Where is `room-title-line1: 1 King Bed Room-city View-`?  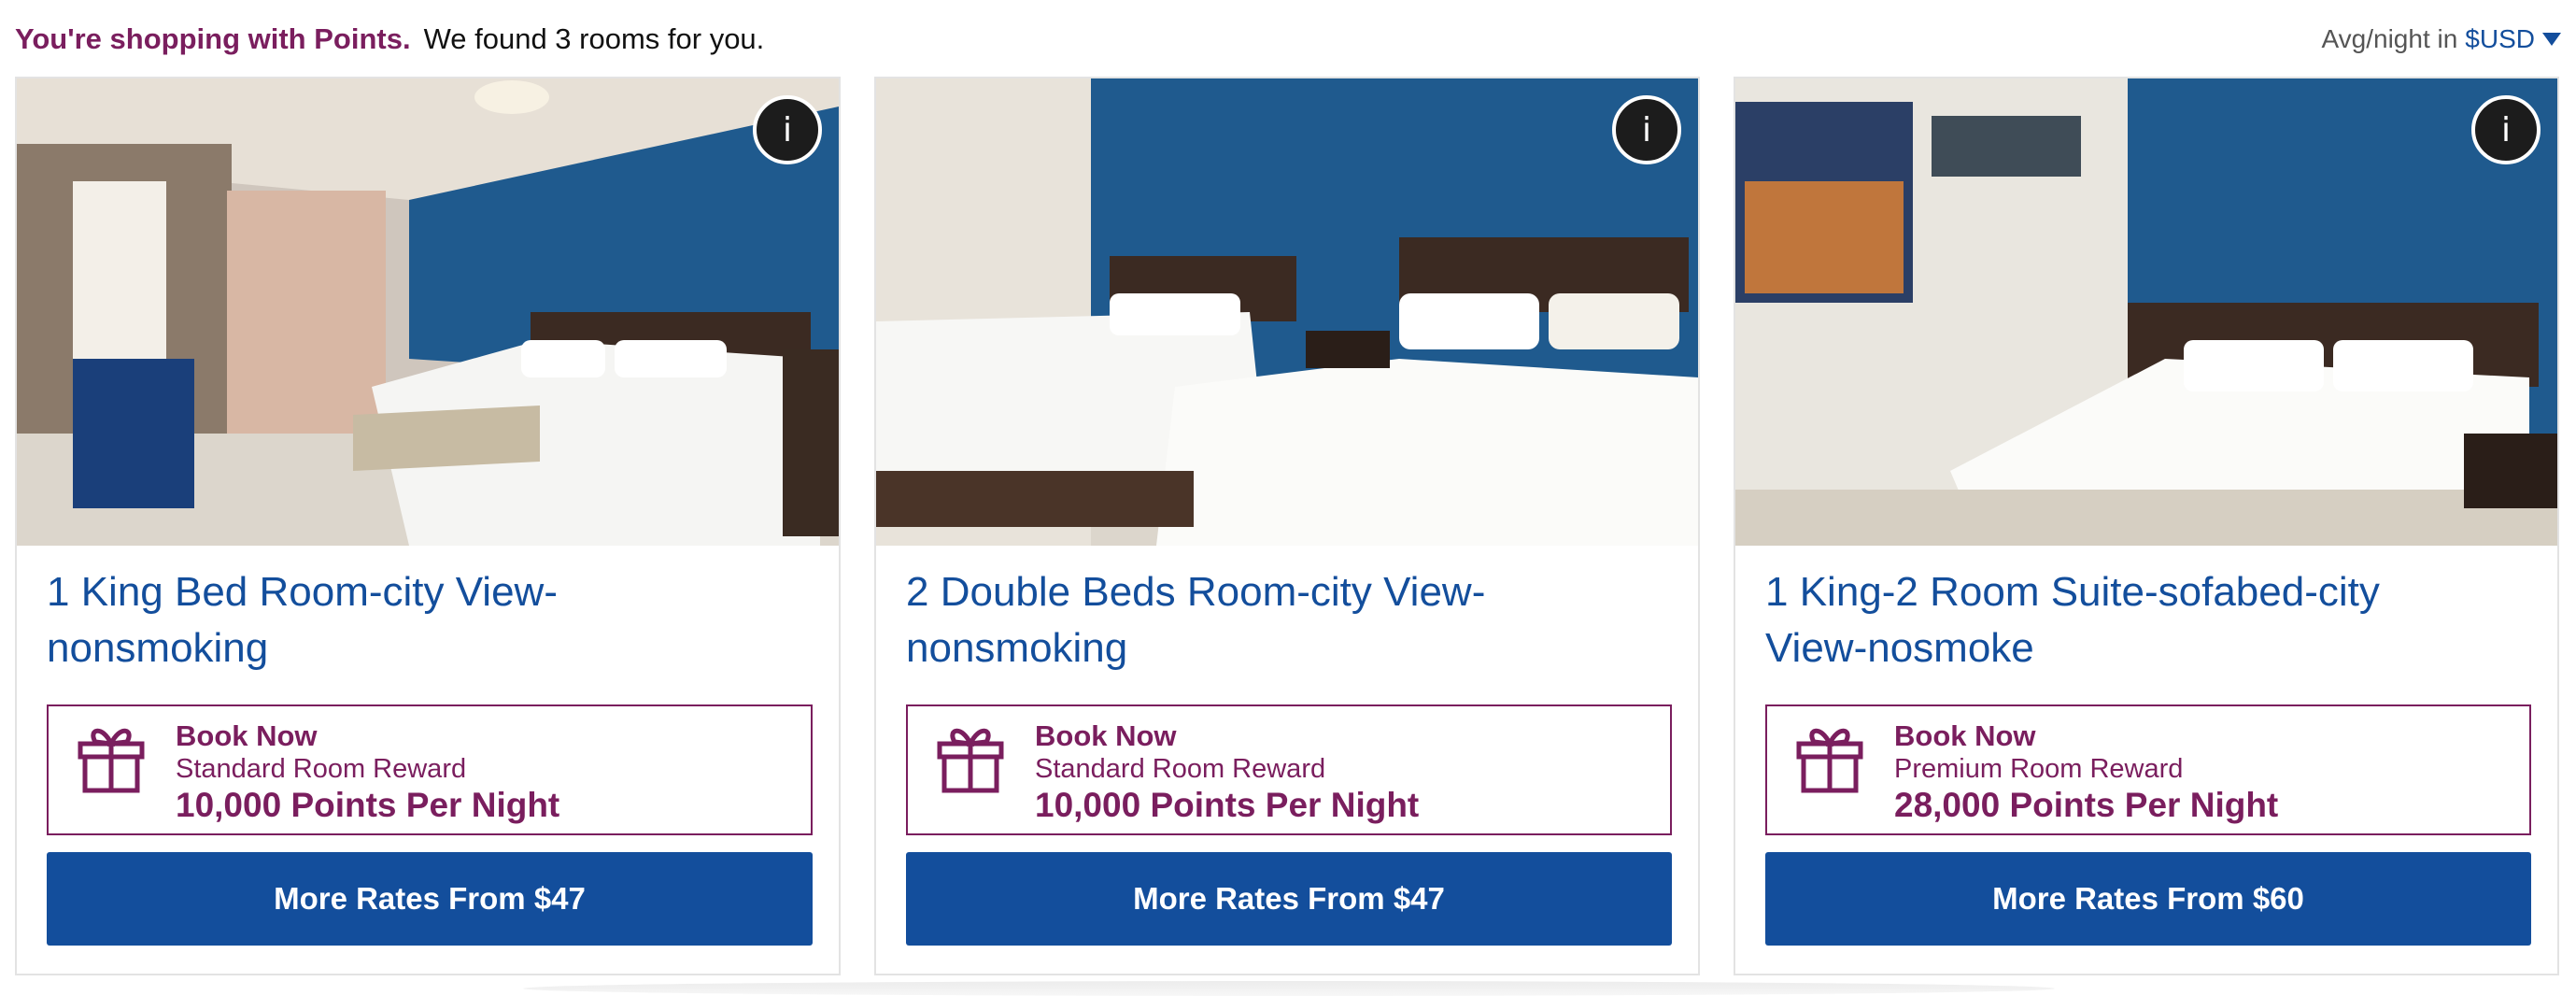 room-title-line1: 1 King Bed Room-city View- is located at coordinates (302, 592).